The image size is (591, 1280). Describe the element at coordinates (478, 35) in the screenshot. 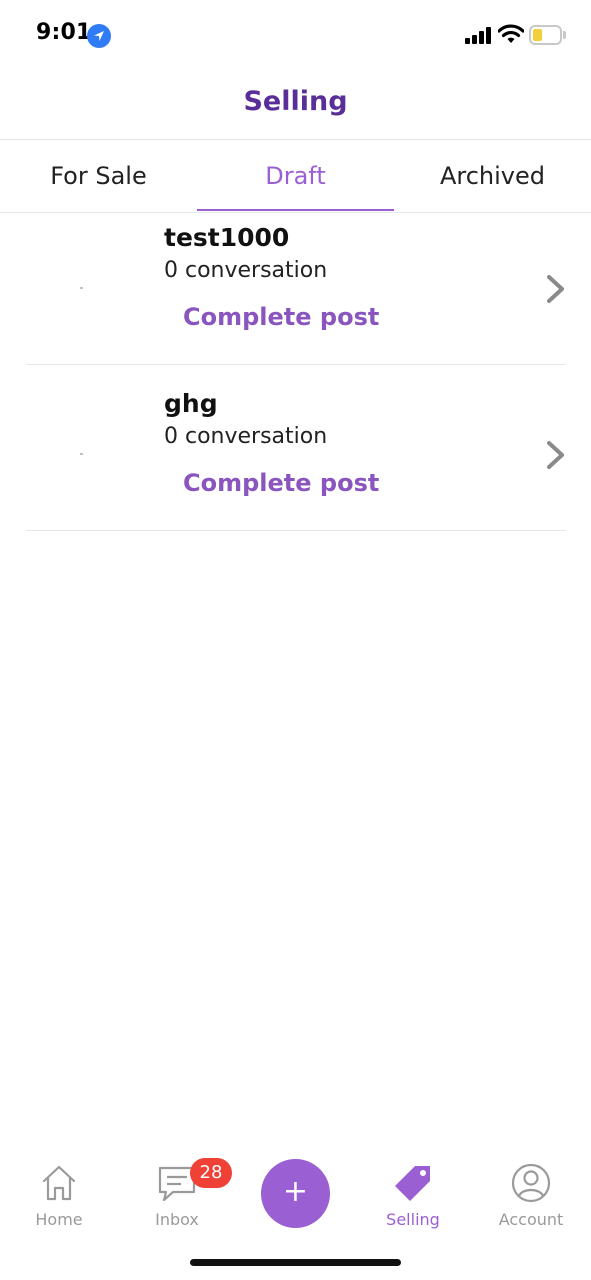

I see `cellular-signal-icon` at that location.